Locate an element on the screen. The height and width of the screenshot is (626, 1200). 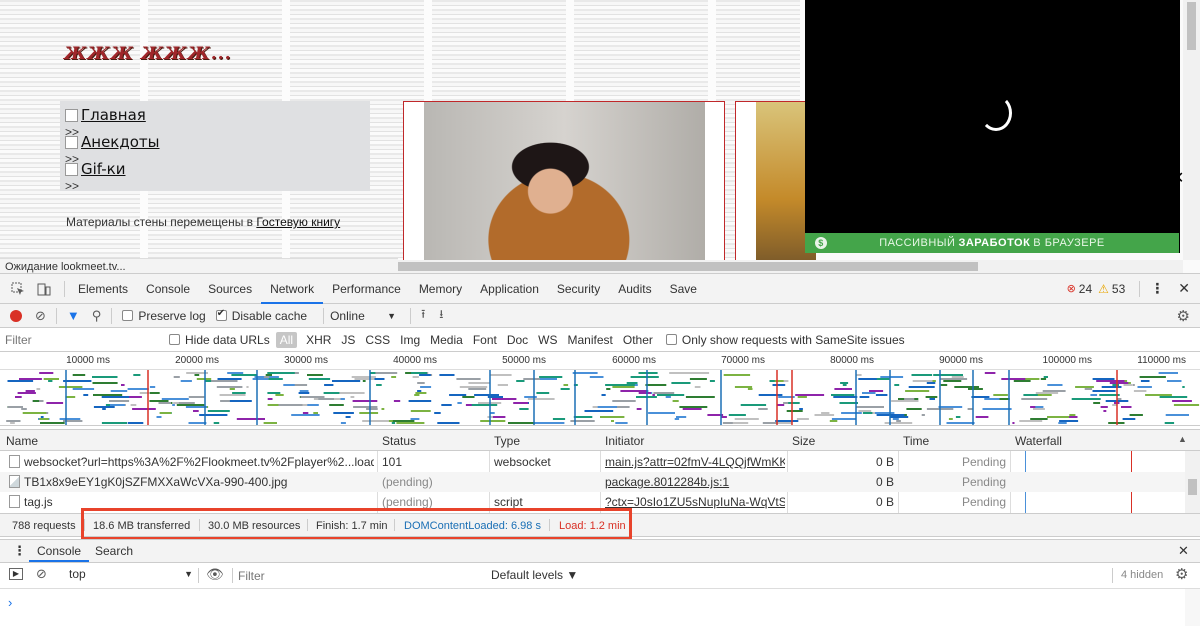
tab-performance: Performance is located at coordinates (366, 289).